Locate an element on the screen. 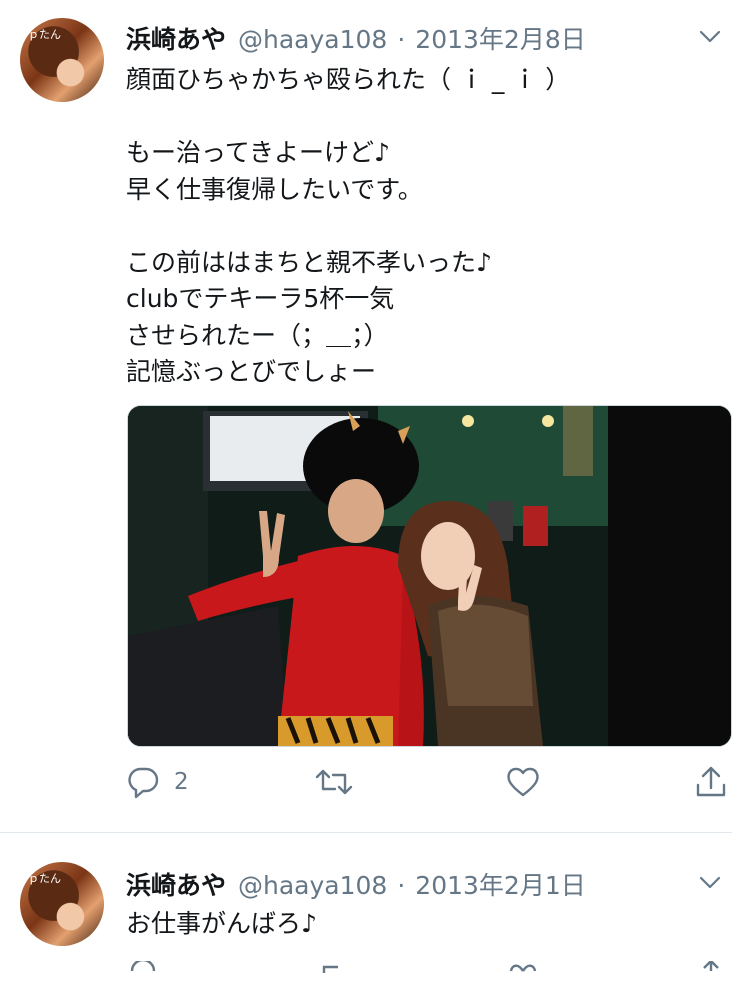  tweet-text: お仕事がんばろ♪ is located at coordinates (221, 923).